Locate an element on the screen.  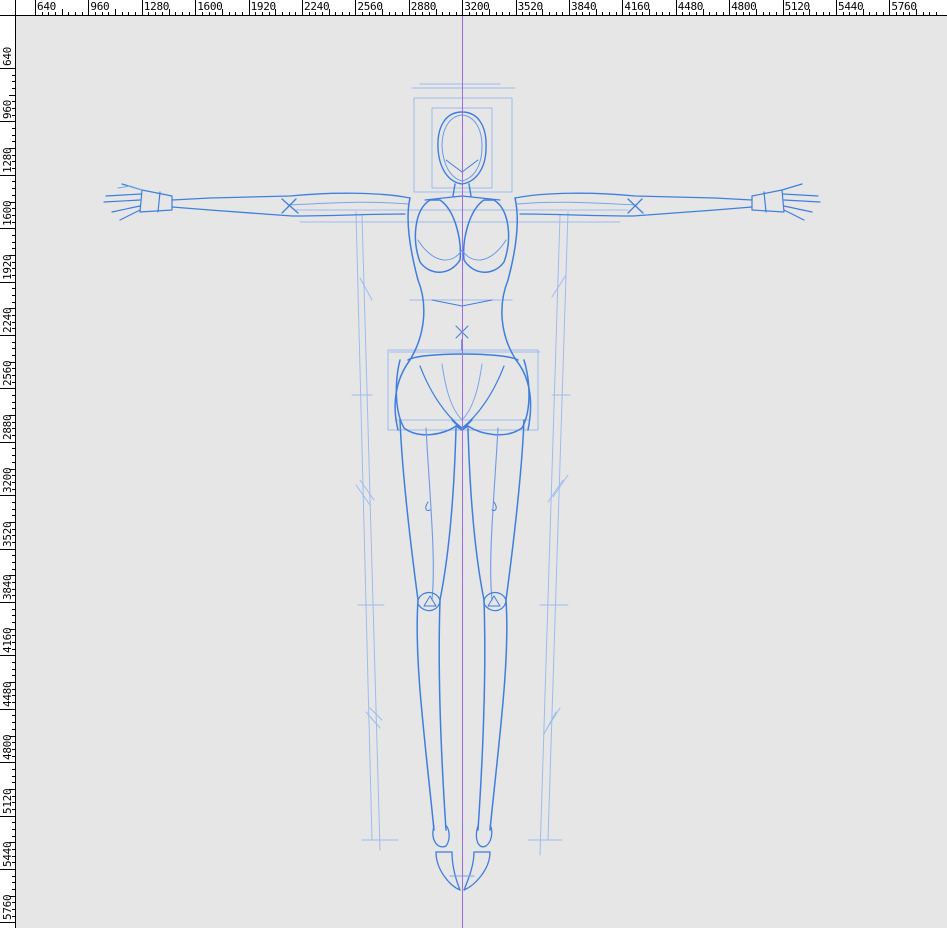
ruler-left-label: 5760 is located at coordinates (7, 908).